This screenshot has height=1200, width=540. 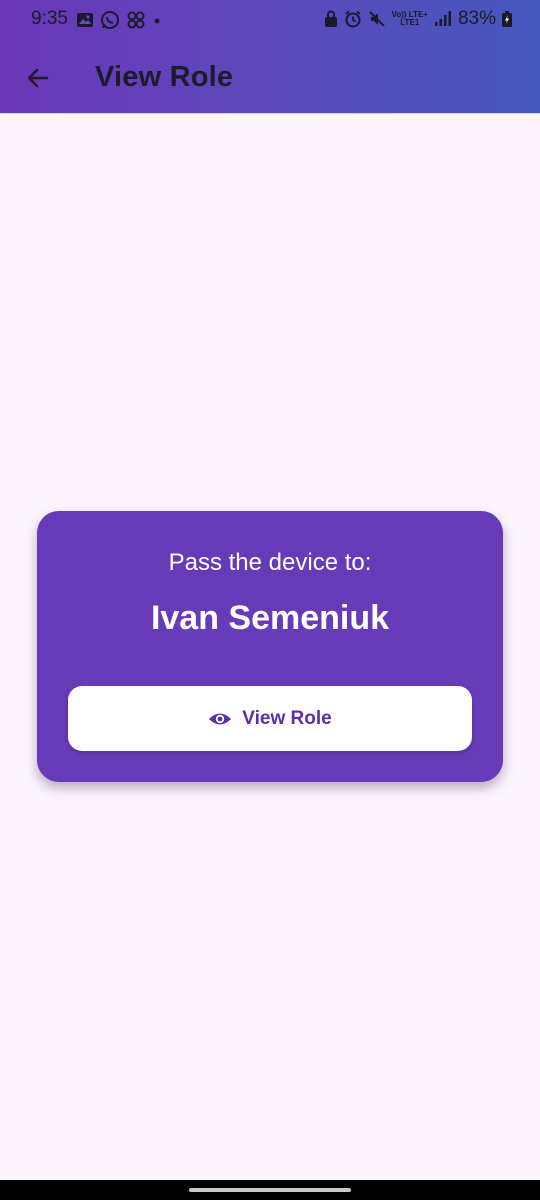 What do you see at coordinates (49, 18) in the screenshot?
I see `status-time: 9:35` at bounding box center [49, 18].